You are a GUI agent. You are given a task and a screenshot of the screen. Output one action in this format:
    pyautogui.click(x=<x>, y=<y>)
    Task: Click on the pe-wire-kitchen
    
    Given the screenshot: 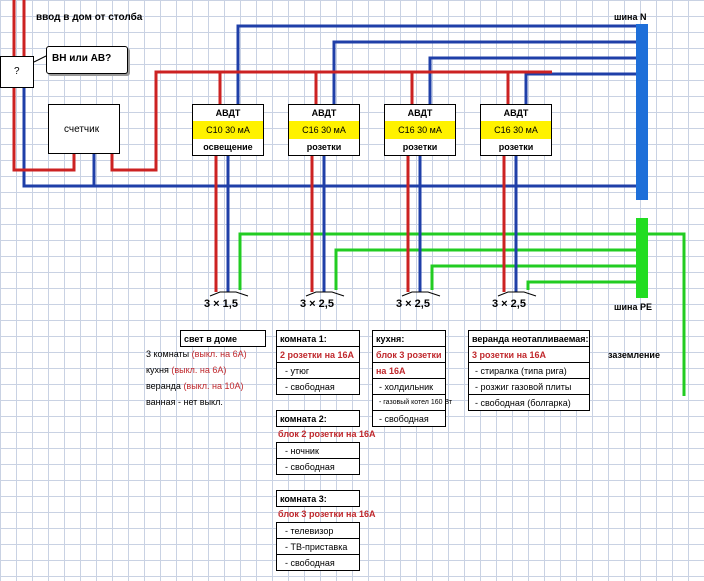 What is the action you would take?
    pyautogui.click(x=535, y=277)
    